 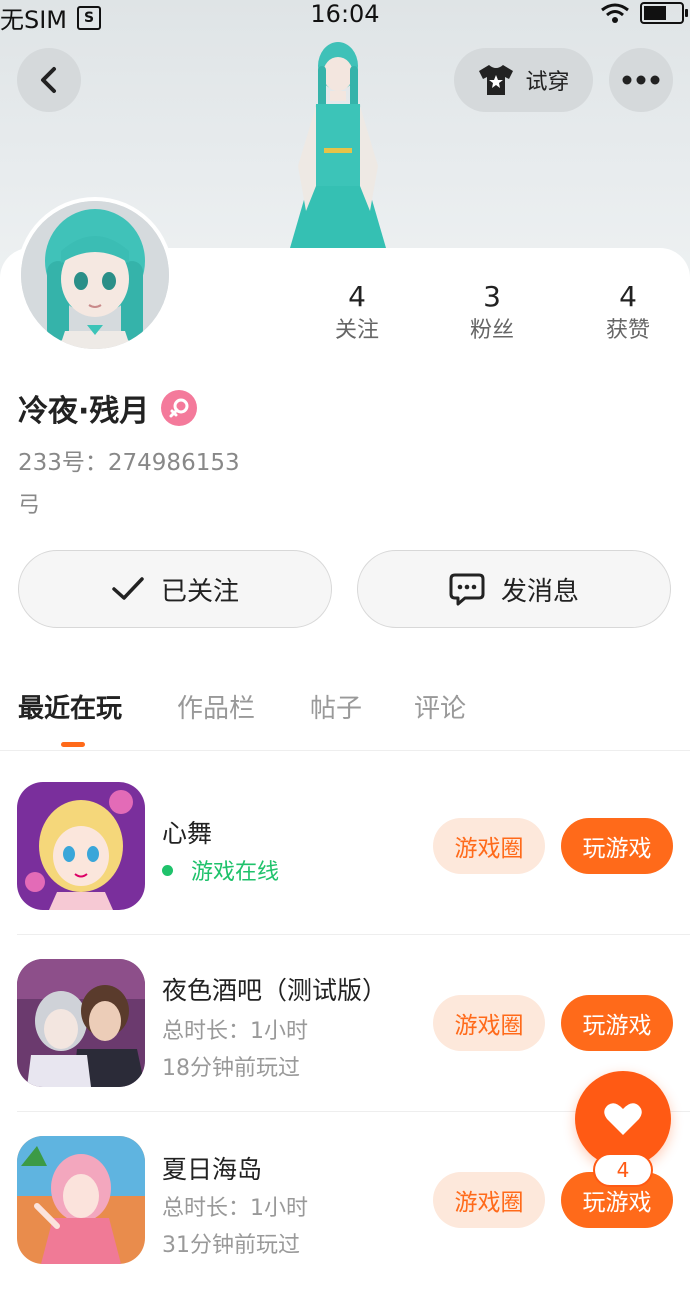 I want to click on stat-fans-count: 3, so click(x=492, y=296).